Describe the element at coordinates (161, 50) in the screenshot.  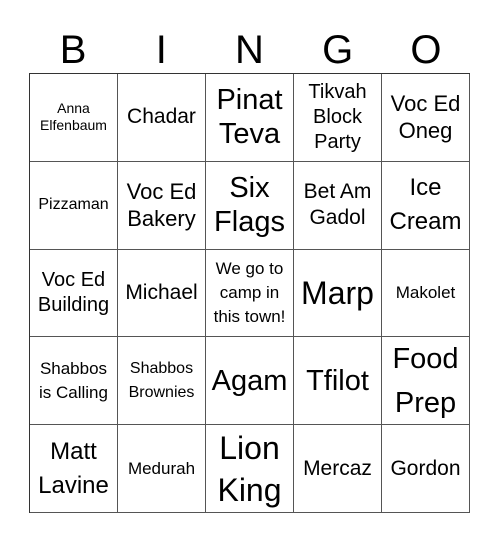
I see `header-letter-i: I` at that location.